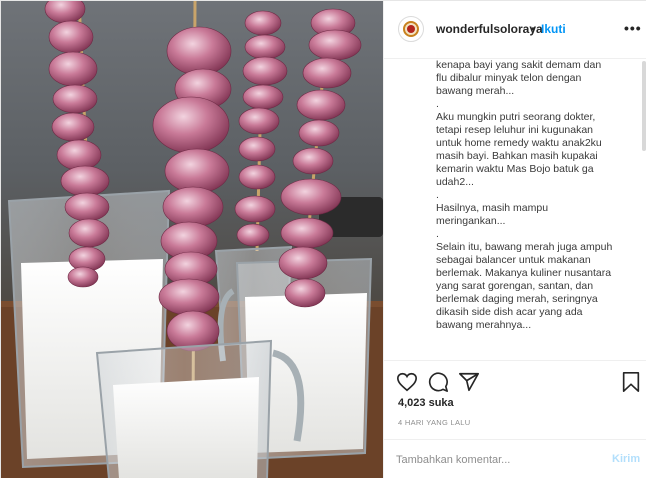 Image resolution: width=646 pixels, height=478 pixels. I want to click on follow-button: Ikuti, so click(553, 29).